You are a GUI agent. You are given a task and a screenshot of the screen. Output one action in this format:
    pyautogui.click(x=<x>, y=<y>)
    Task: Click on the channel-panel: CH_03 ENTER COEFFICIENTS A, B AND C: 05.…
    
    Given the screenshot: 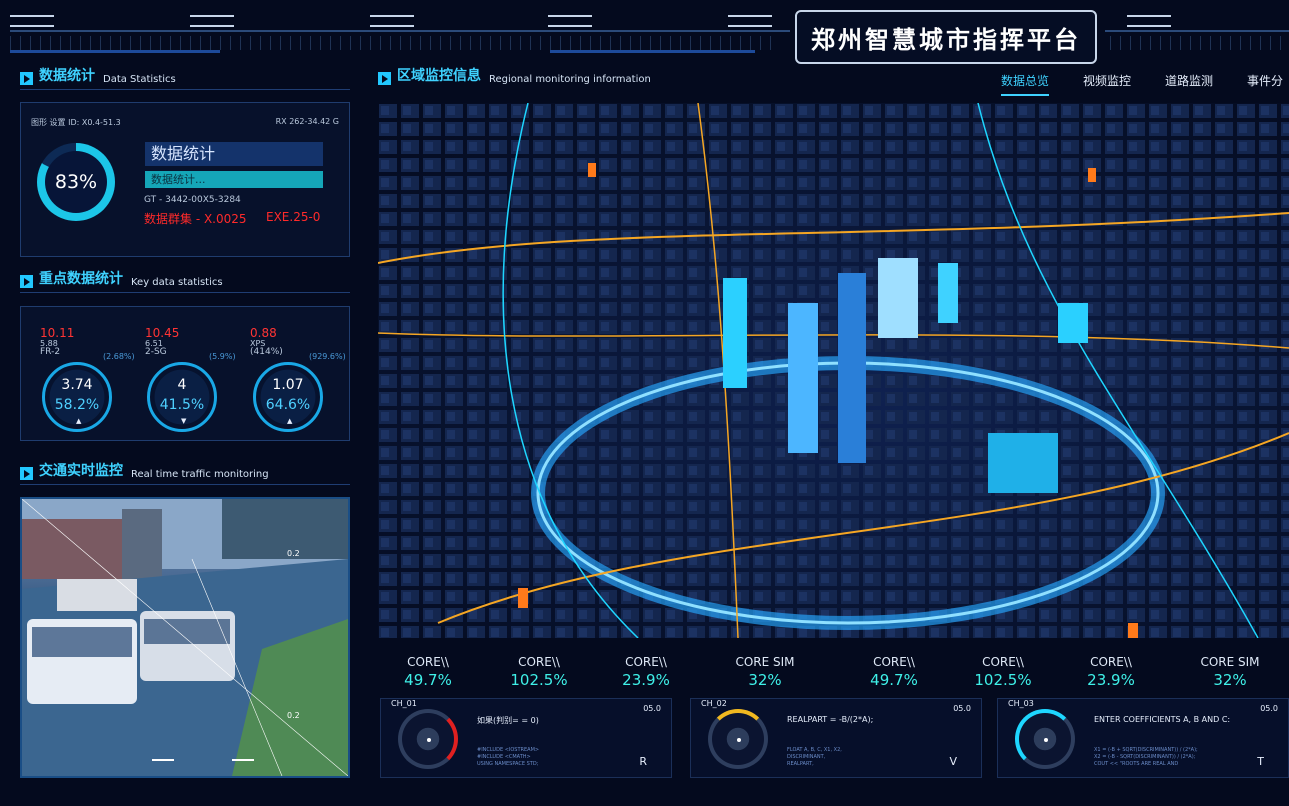 What is the action you would take?
    pyautogui.click(x=1143, y=738)
    